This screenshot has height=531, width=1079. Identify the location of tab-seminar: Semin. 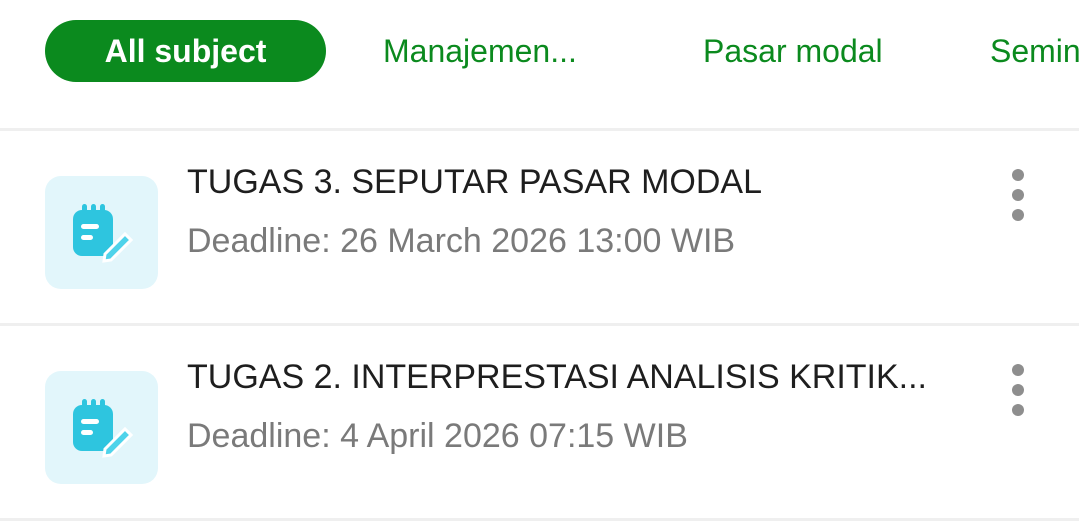
(1034, 51).